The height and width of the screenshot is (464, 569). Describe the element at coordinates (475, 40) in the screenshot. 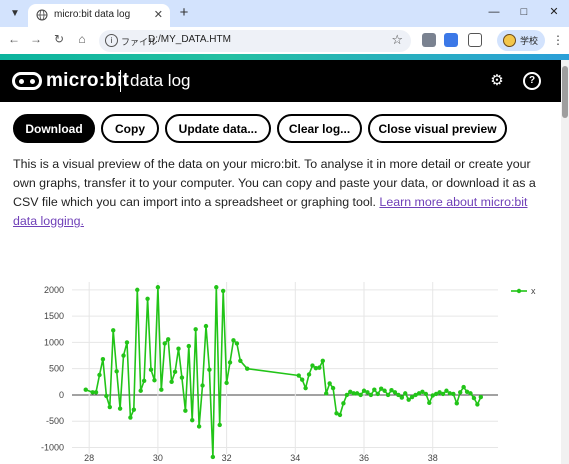

I see `puzzle-icon` at that location.